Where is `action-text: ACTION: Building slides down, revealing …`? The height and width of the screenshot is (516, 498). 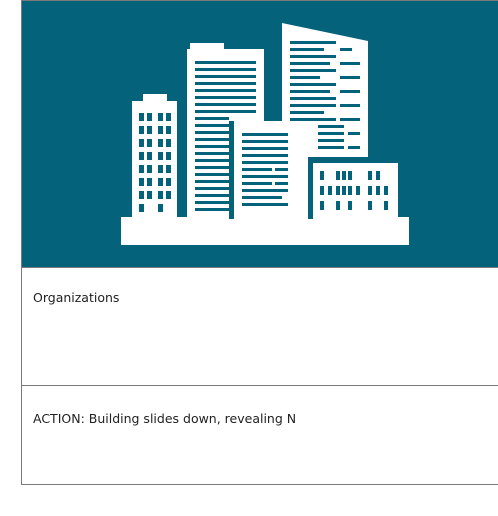 action-text: ACTION: Building slides down, revealing … is located at coordinates (165, 418).